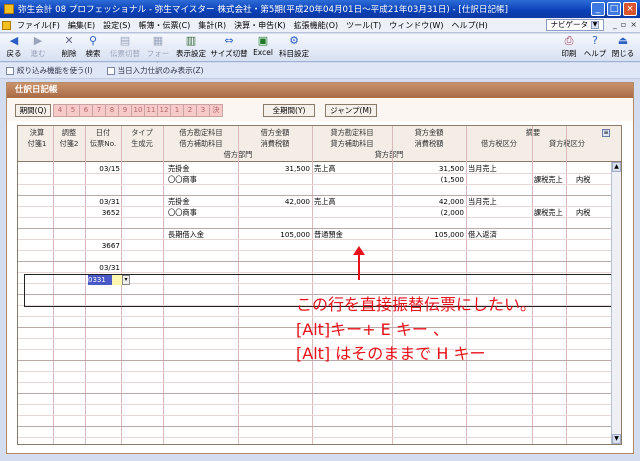 This screenshot has width=640, height=461. What do you see at coordinates (297, 201) in the screenshot?
I see `debit-amount-cell: 42,000` at bounding box center [297, 201].